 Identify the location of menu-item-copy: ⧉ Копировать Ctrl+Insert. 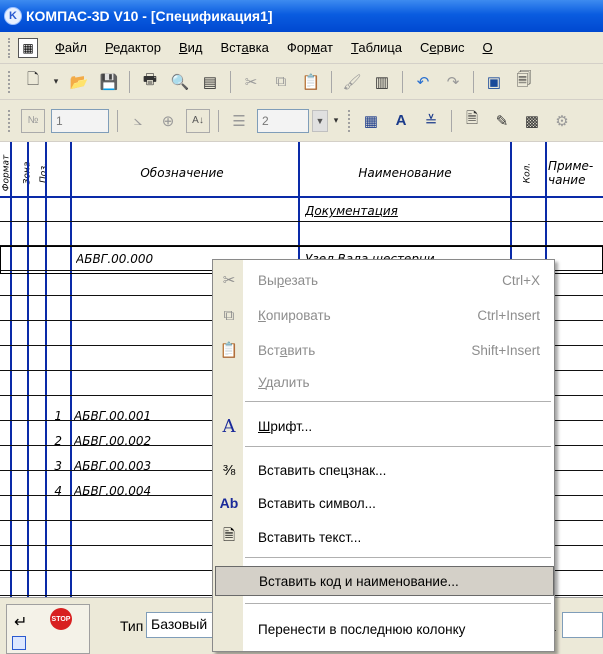
(384, 315).